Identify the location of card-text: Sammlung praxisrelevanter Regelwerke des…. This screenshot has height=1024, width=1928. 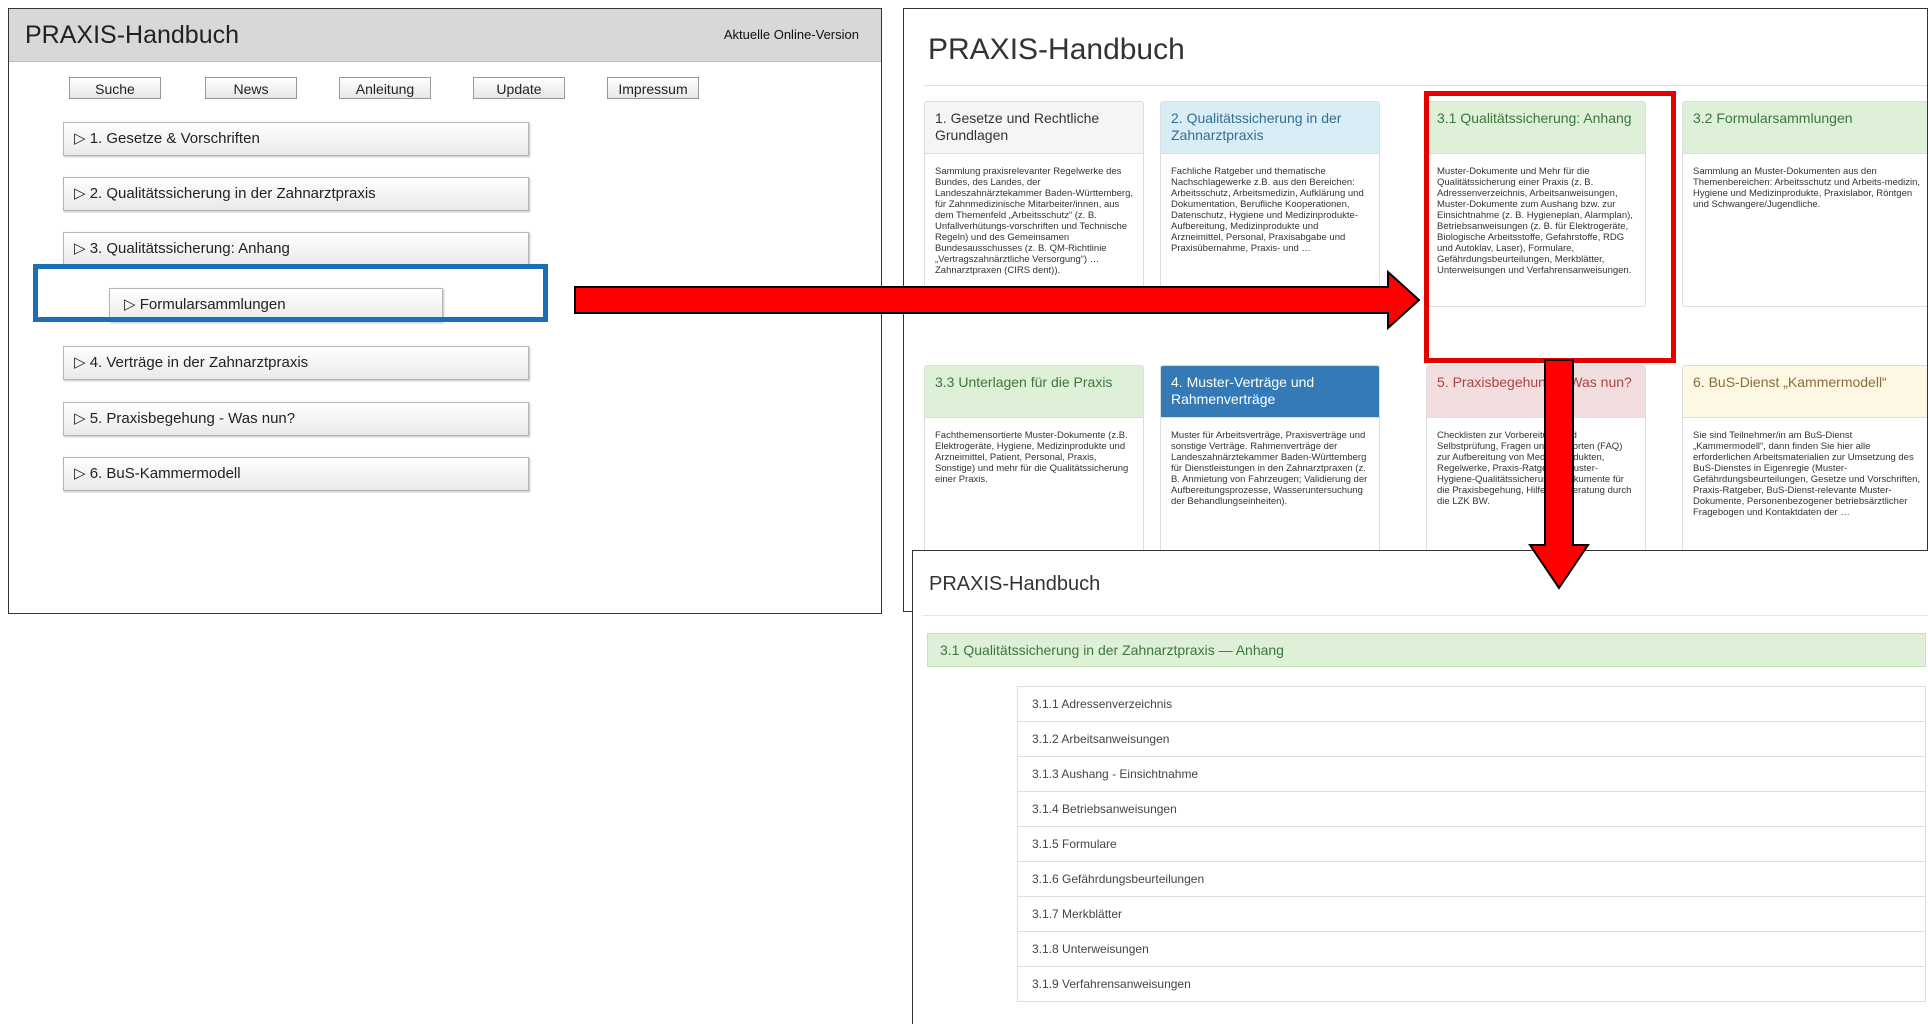
(1034, 221).